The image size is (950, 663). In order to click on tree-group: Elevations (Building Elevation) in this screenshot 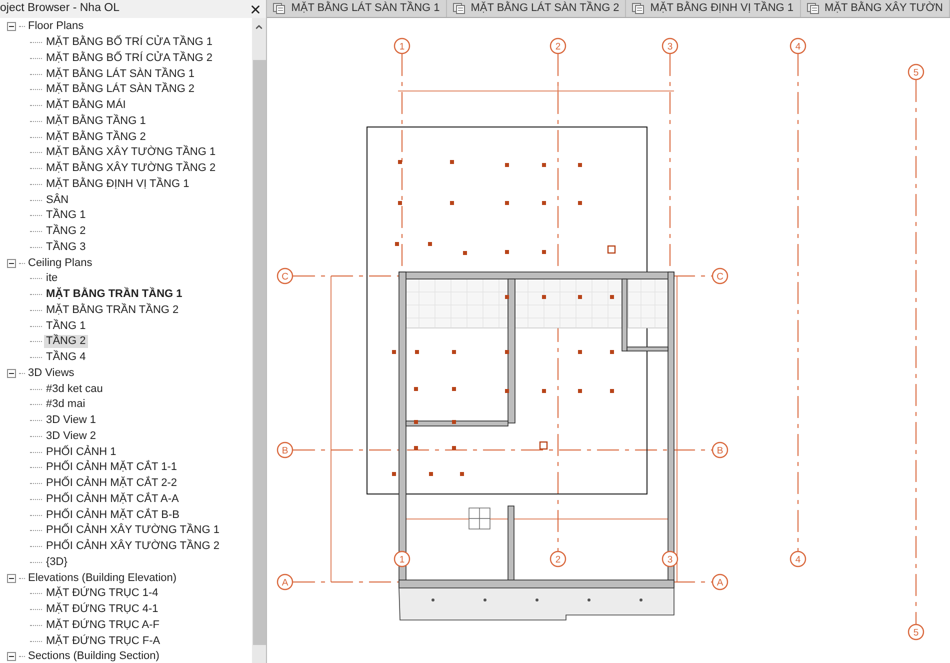, I will do `click(102, 578)`.